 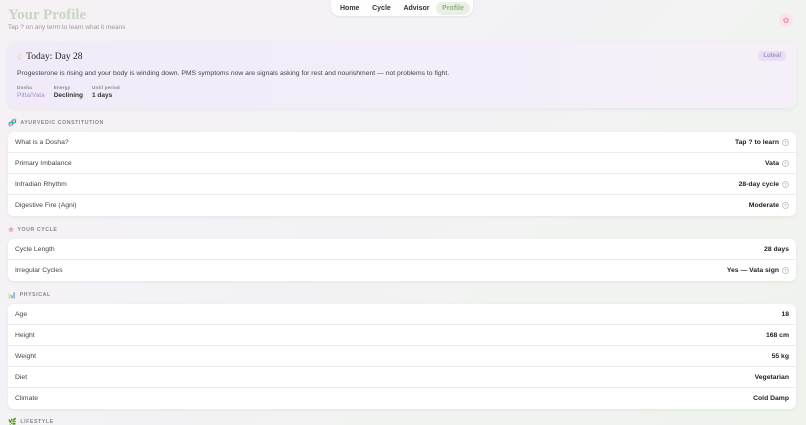 I want to click on row-value: 168 cm, so click(x=777, y=335).